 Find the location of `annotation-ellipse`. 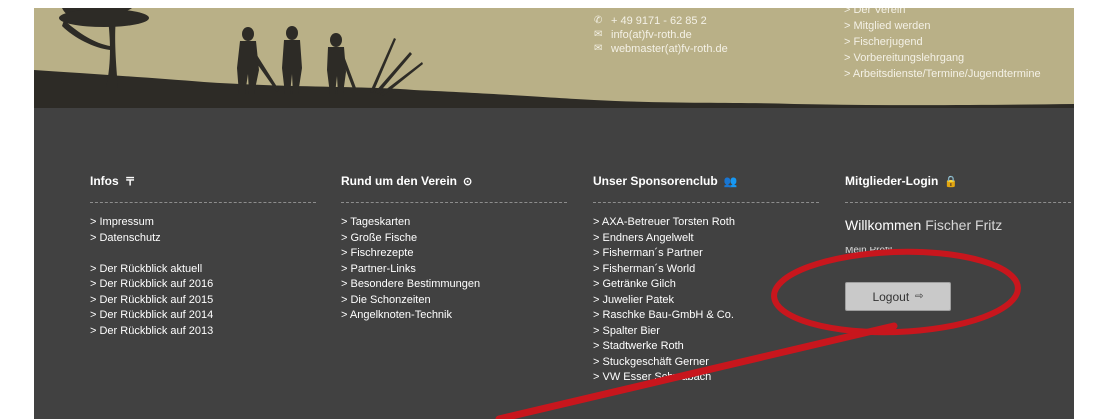

annotation-ellipse is located at coordinates (896, 292).